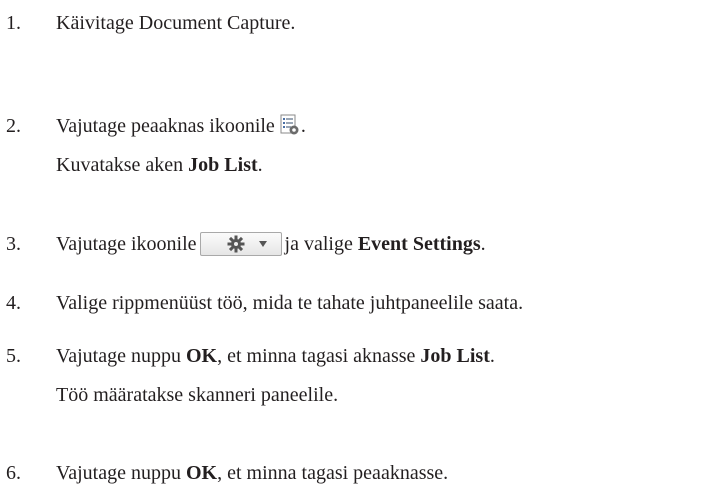  I want to click on step-5-note: Töö määratakse skanneri paneelile., so click(197, 395).